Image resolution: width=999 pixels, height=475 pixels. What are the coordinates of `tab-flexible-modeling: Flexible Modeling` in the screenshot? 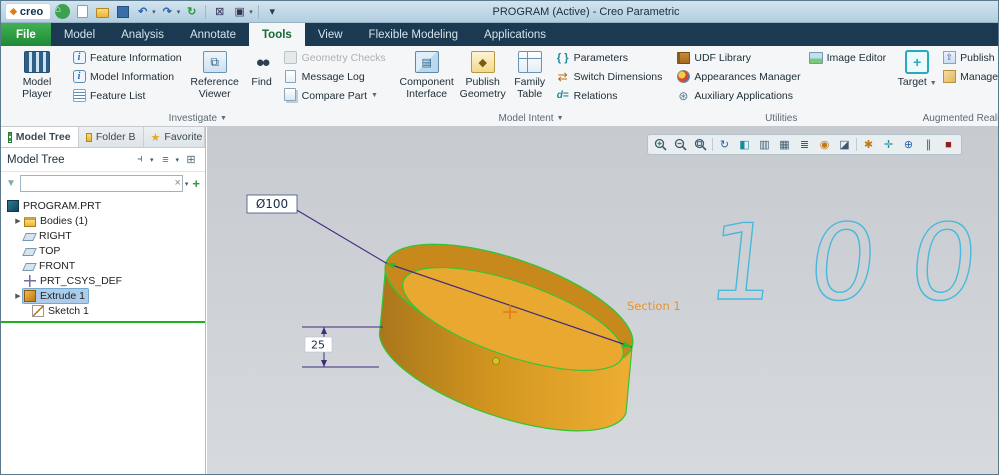 It's located at (414, 34).